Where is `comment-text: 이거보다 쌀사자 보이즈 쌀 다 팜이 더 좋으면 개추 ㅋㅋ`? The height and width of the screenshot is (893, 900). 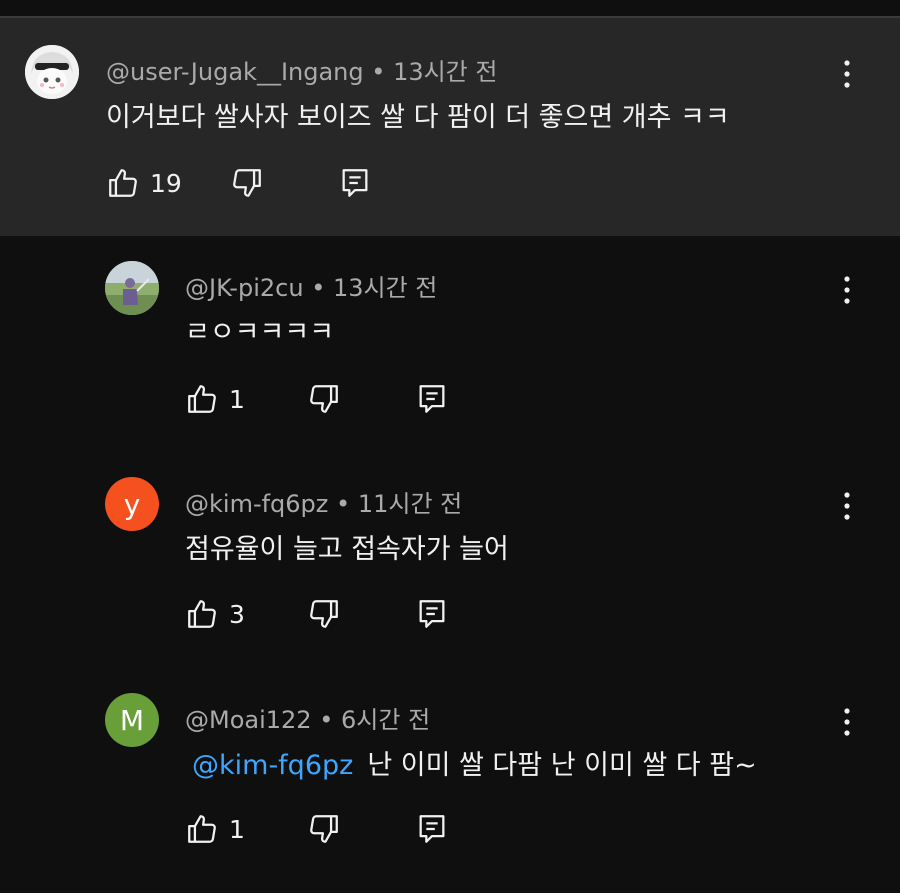
comment-text: 이거보다 쌀사자 보이즈 쌀 다 팜이 더 좋으면 개추 ㅋㅋ is located at coordinates (418, 117).